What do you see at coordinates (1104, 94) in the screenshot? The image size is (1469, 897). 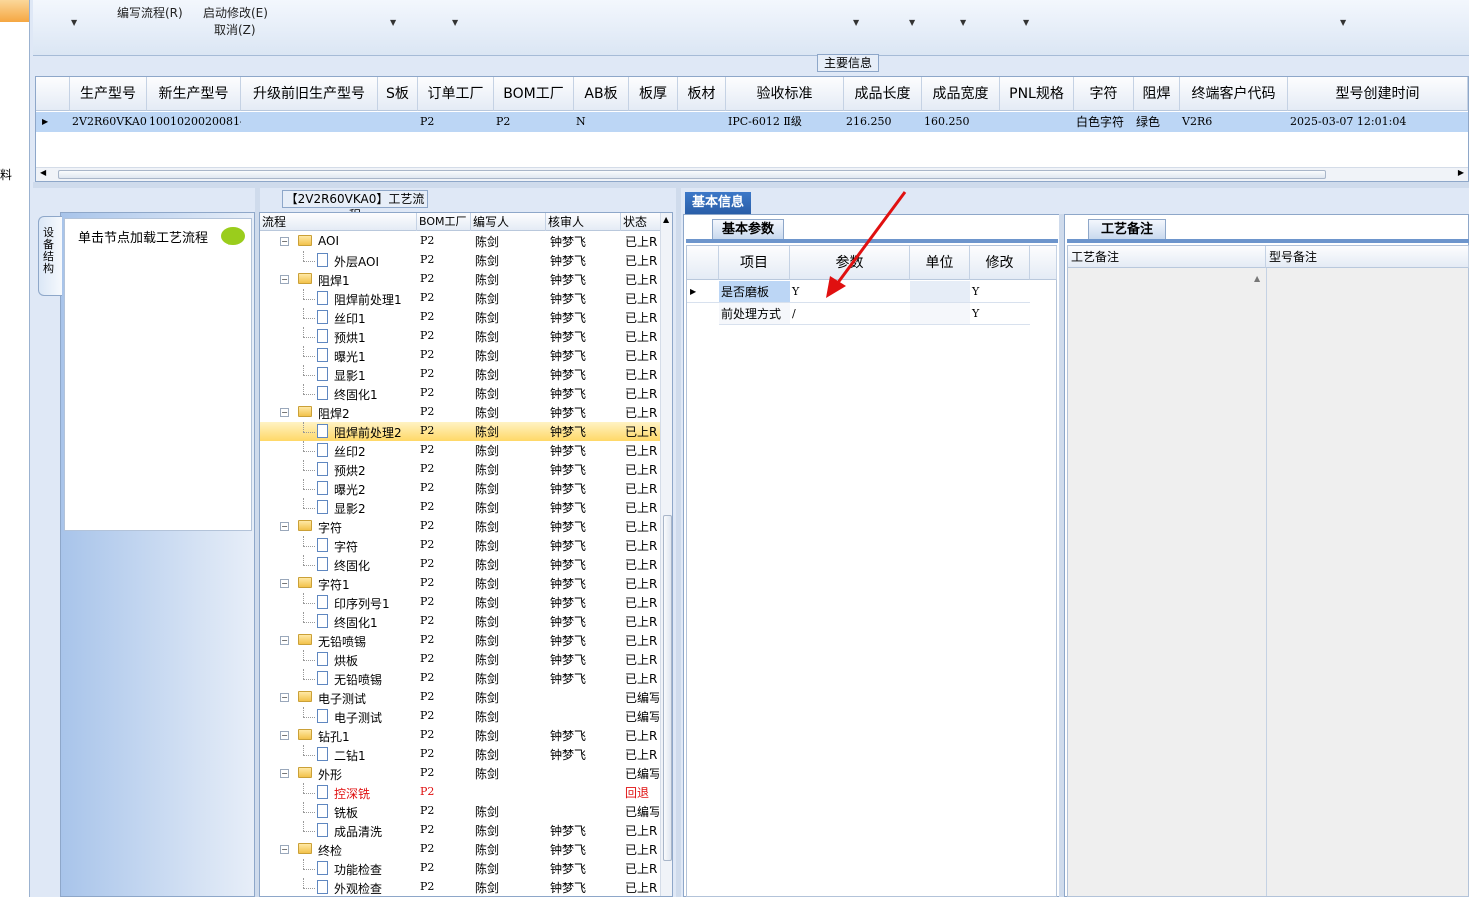 I see `col-header: 字符` at bounding box center [1104, 94].